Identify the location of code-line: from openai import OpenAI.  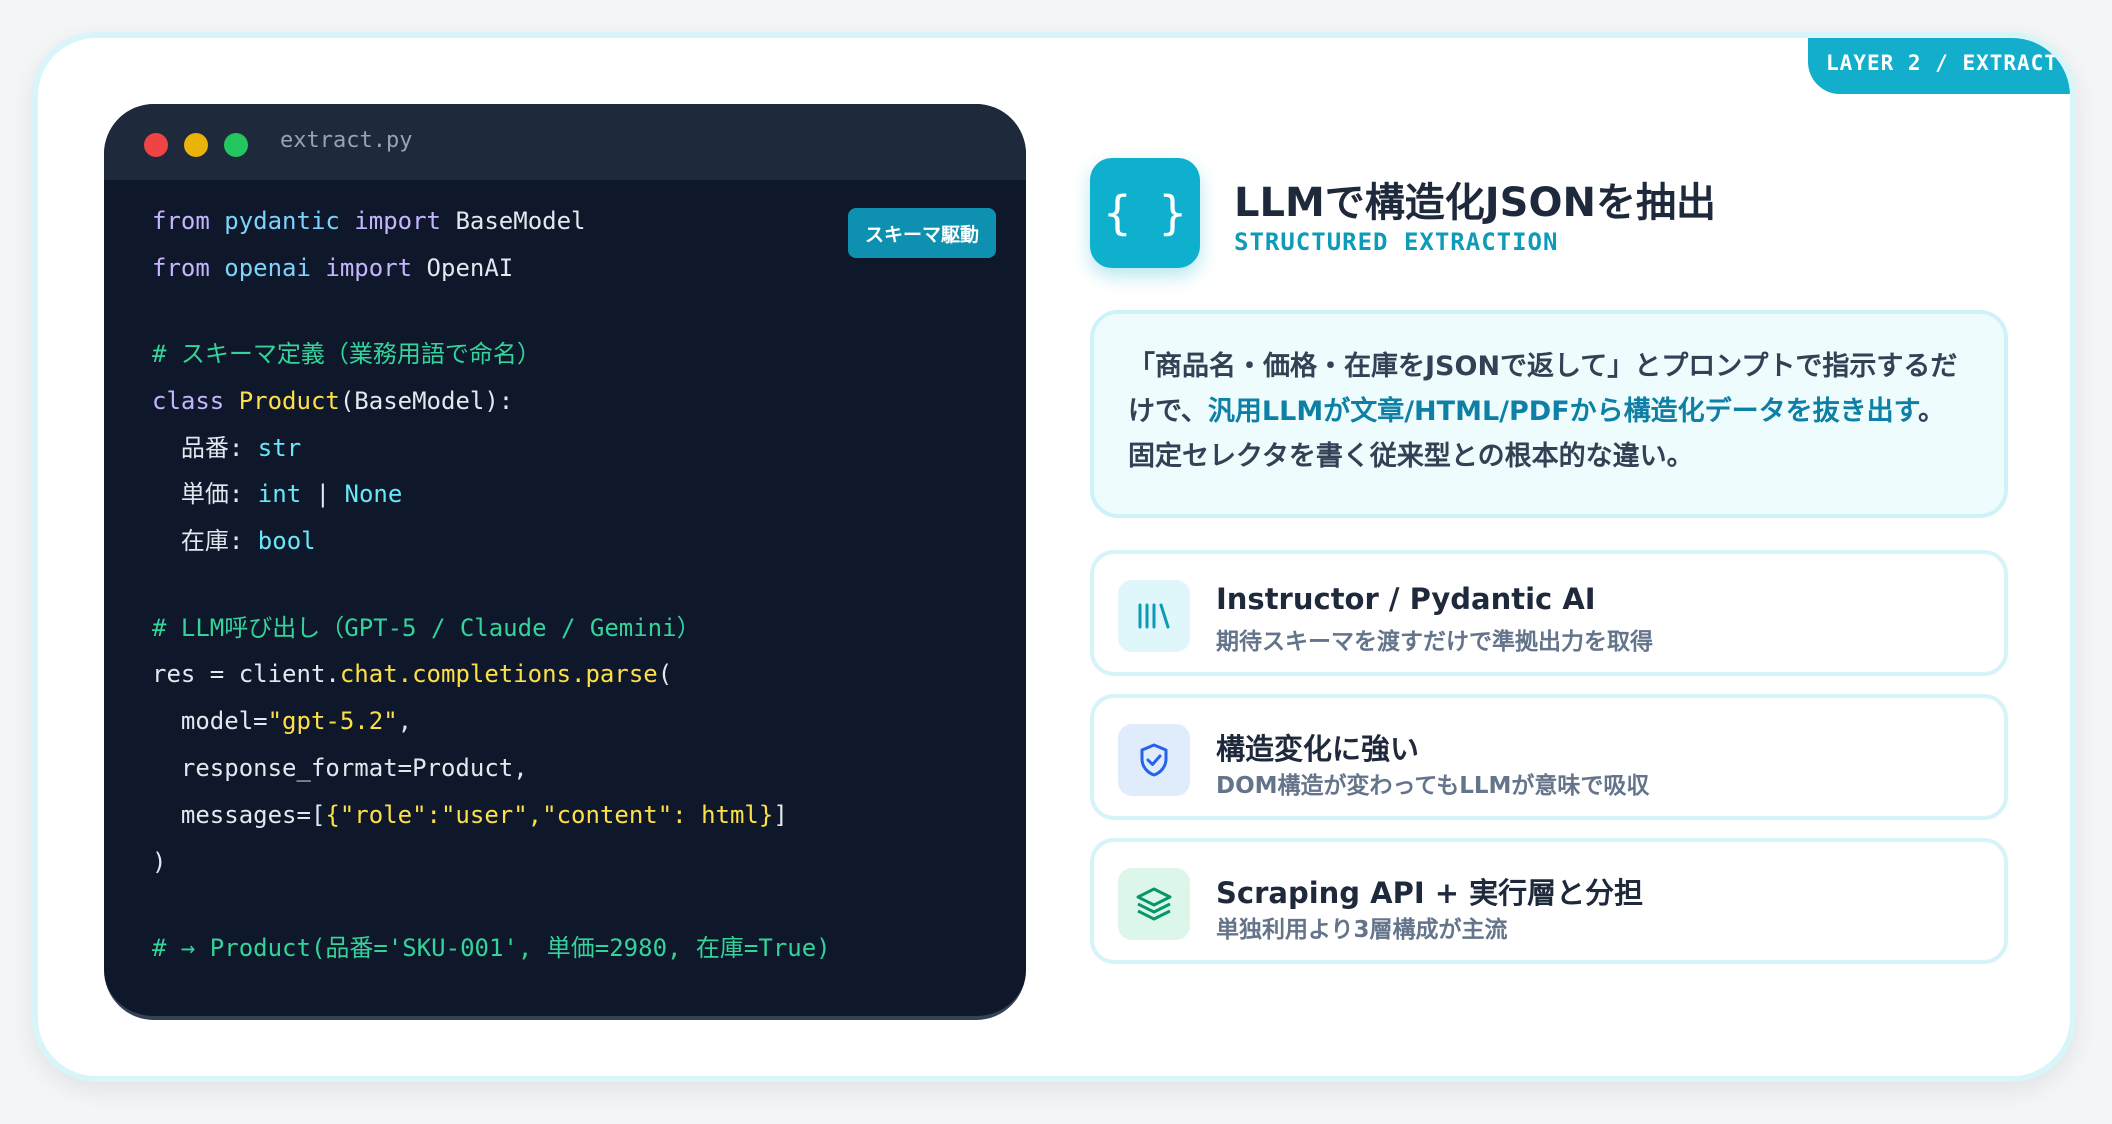
(333, 268).